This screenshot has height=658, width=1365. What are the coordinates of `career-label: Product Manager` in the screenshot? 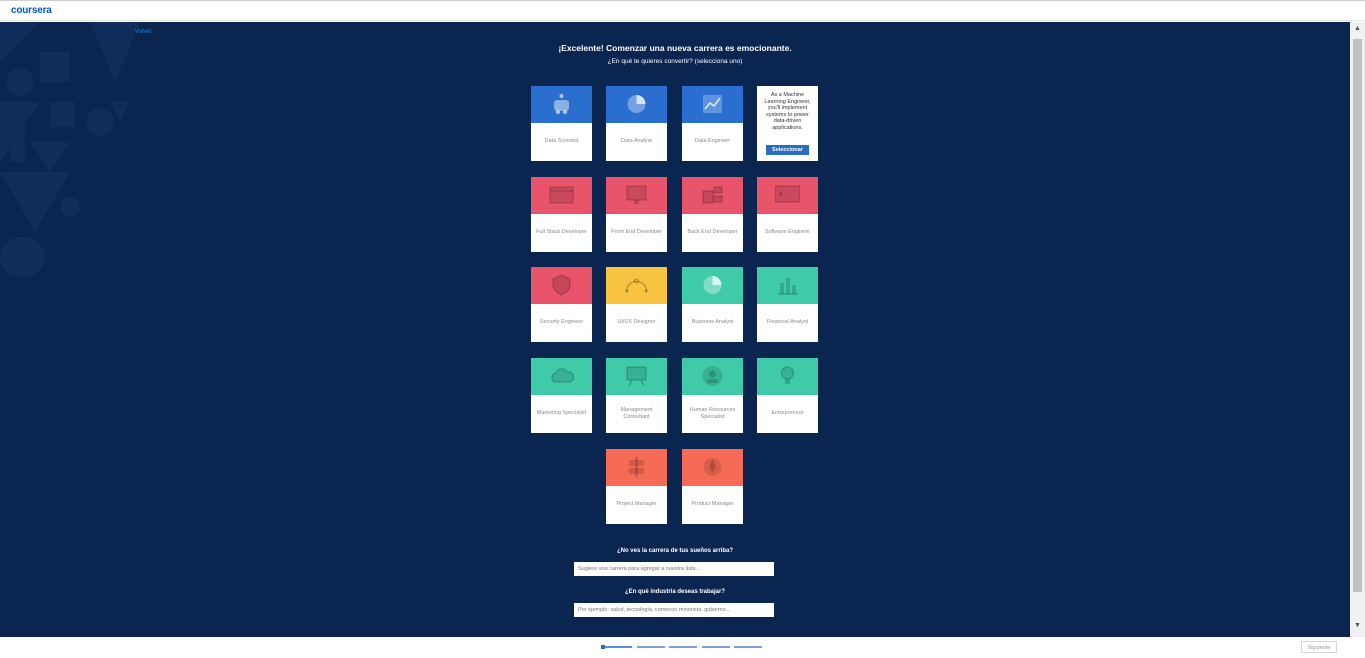 It's located at (712, 504).